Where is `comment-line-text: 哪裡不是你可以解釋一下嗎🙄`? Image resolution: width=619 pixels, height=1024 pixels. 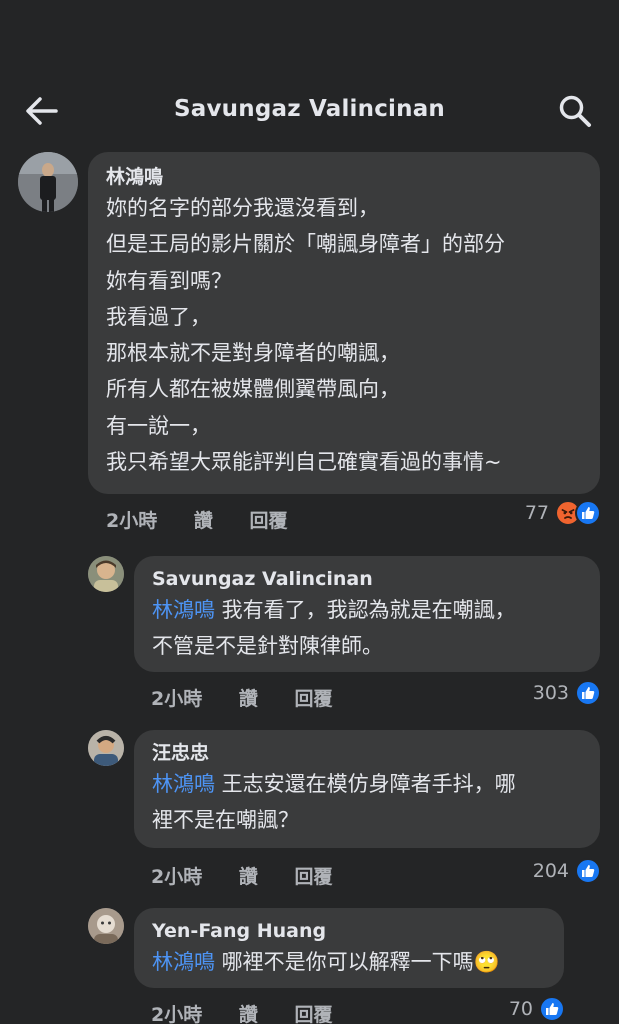
comment-line-text: 哪裡不是你可以解釋一下嗎🙄 is located at coordinates (357, 962).